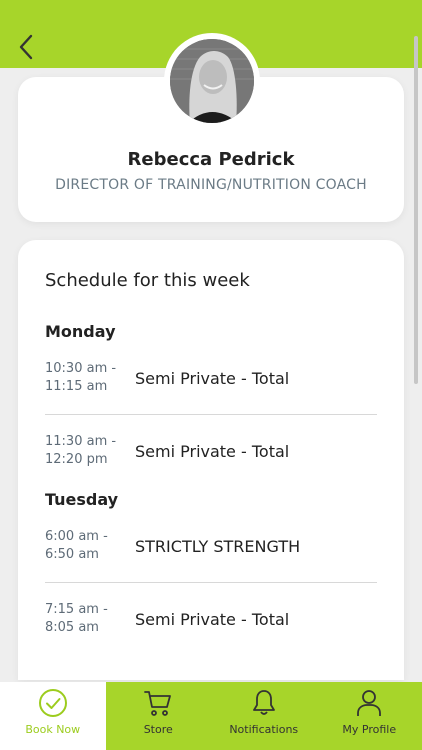 This screenshot has height=750, width=422. What do you see at coordinates (369, 729) in the screenshot?
I see `tab-label: My Profile` at bounding box center [369, 729].